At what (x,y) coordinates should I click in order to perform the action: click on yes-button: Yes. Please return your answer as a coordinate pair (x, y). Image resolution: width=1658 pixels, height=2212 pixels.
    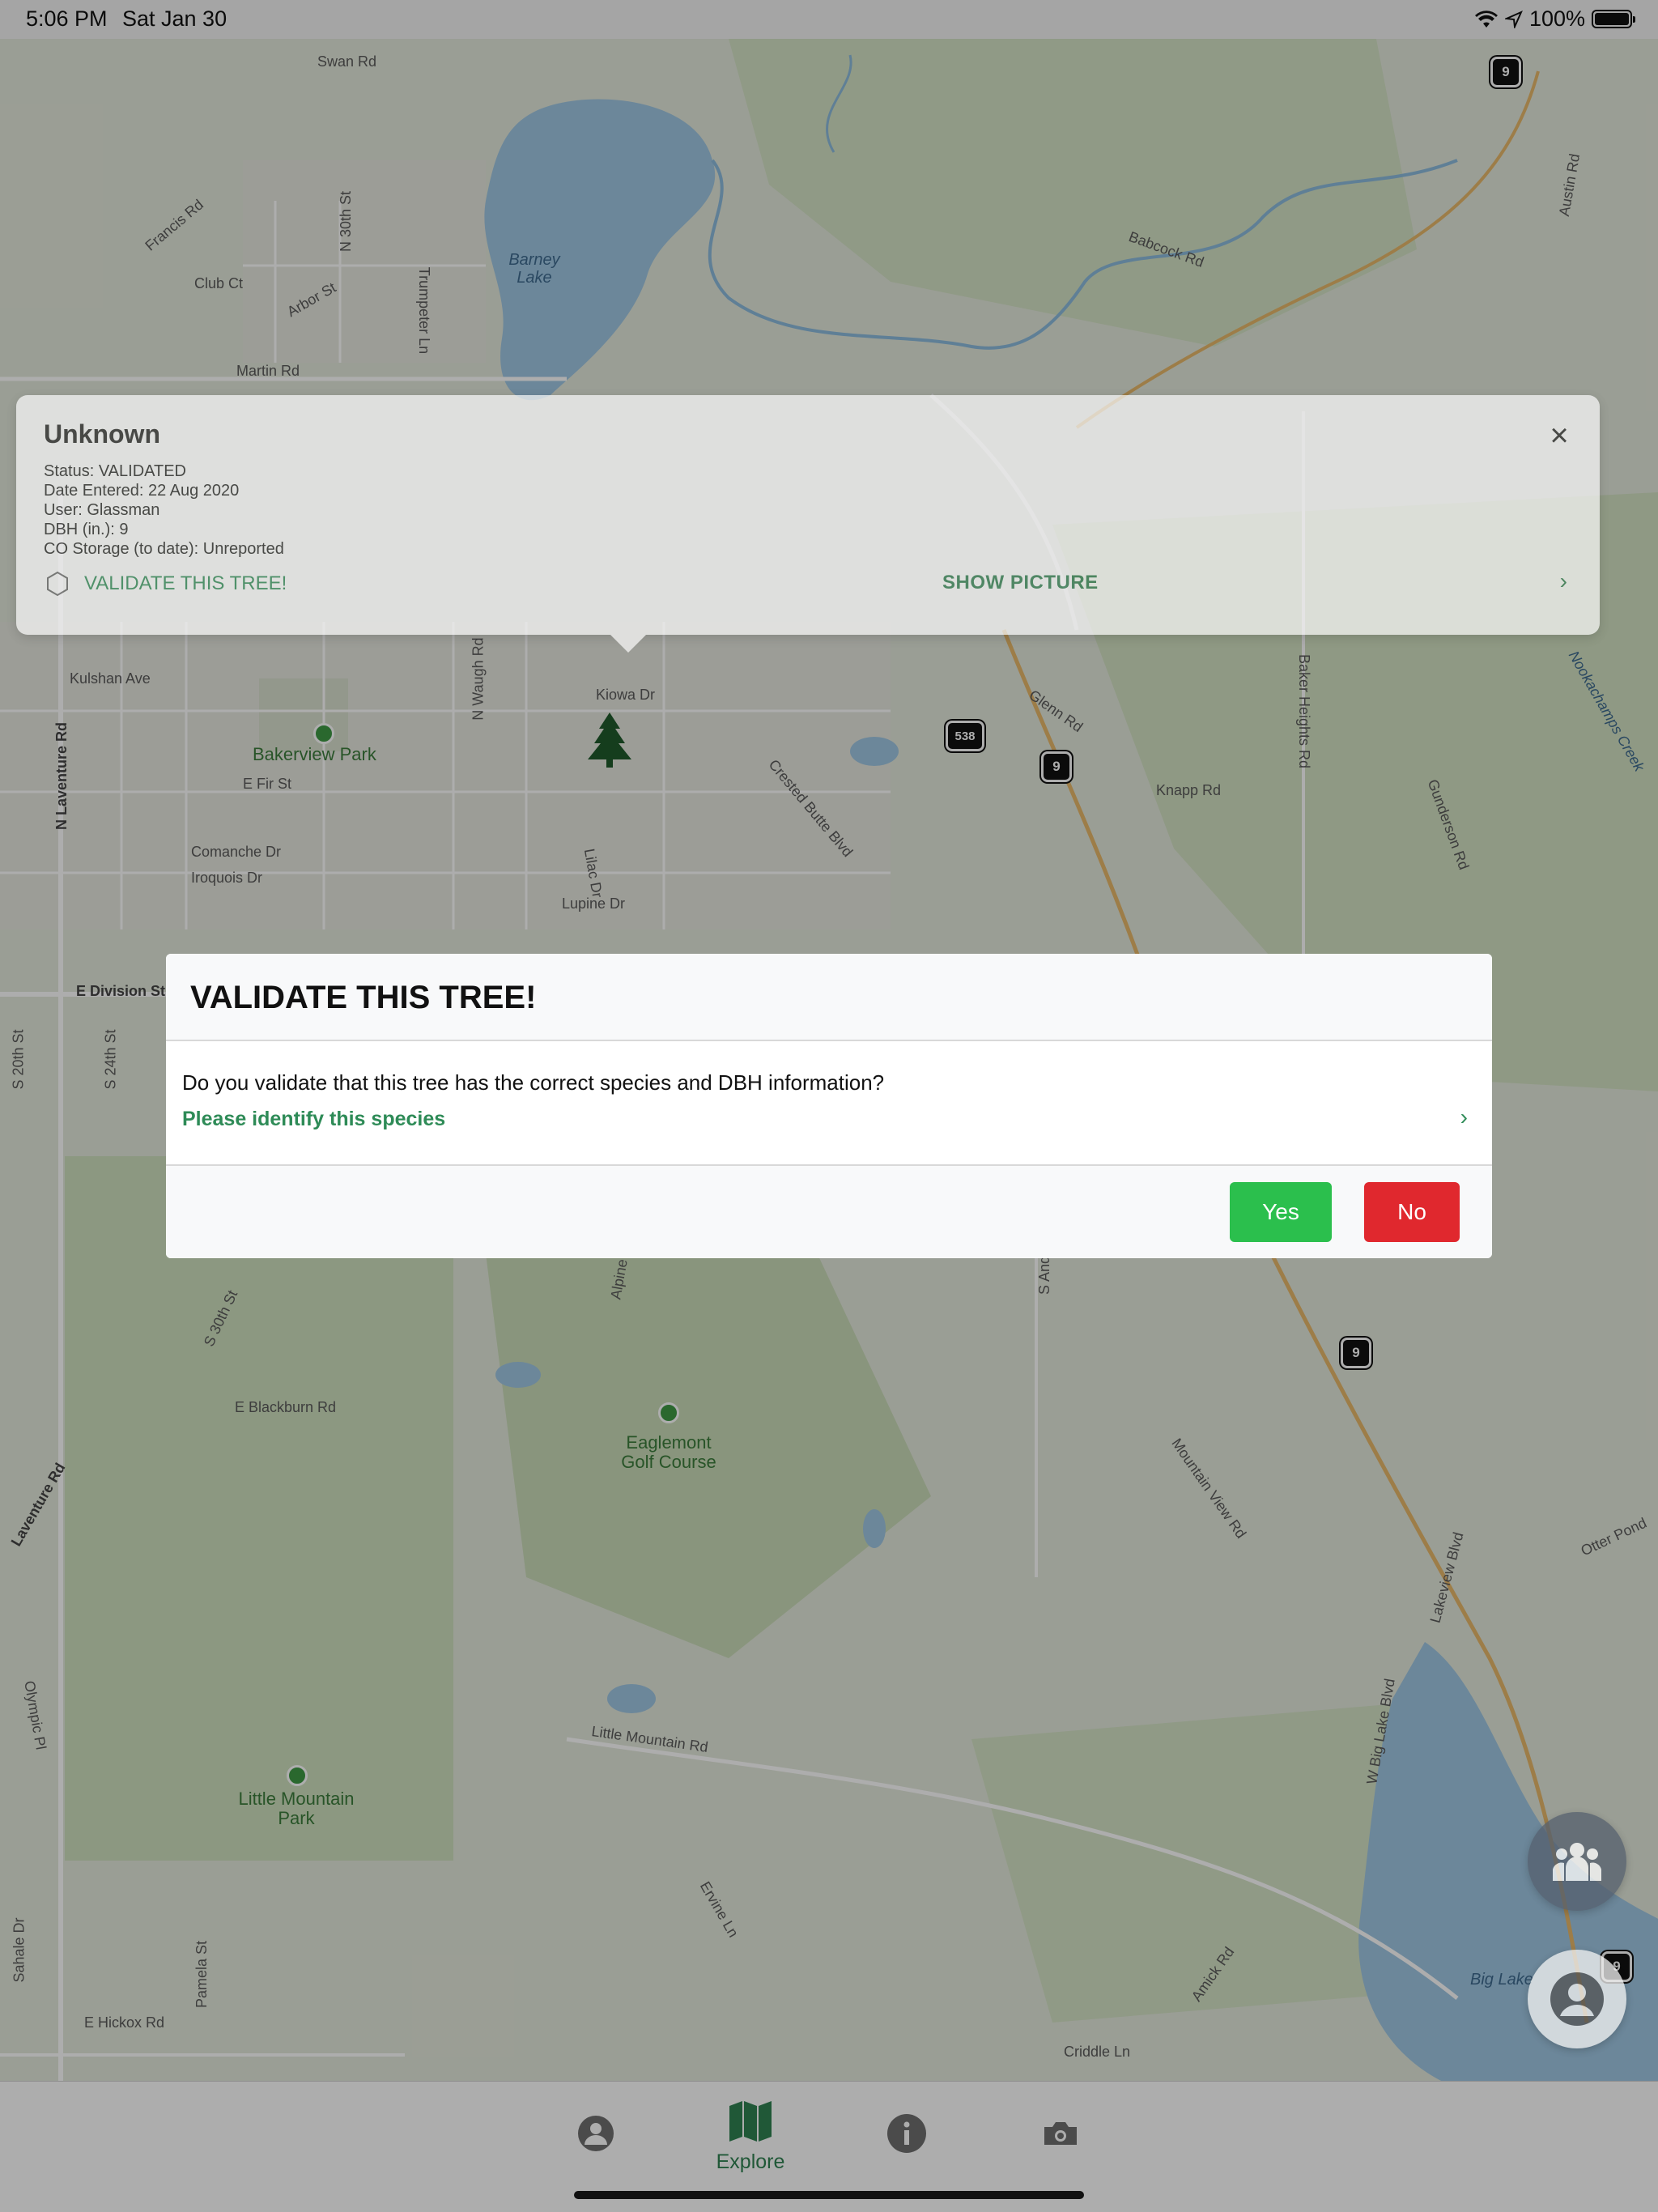
    Looking at the image, I should click on (1281, 1212).